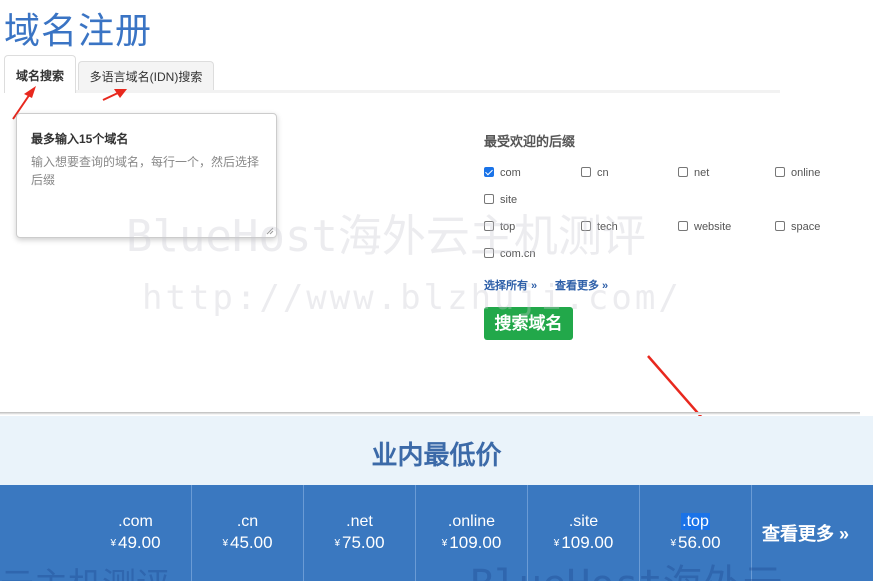 This screenshot has width=873, height=581. What do you see at coordinates (518, 254) in the screenshot?
I see `suffix-label: com.cn` at bounding box center [518, 254].